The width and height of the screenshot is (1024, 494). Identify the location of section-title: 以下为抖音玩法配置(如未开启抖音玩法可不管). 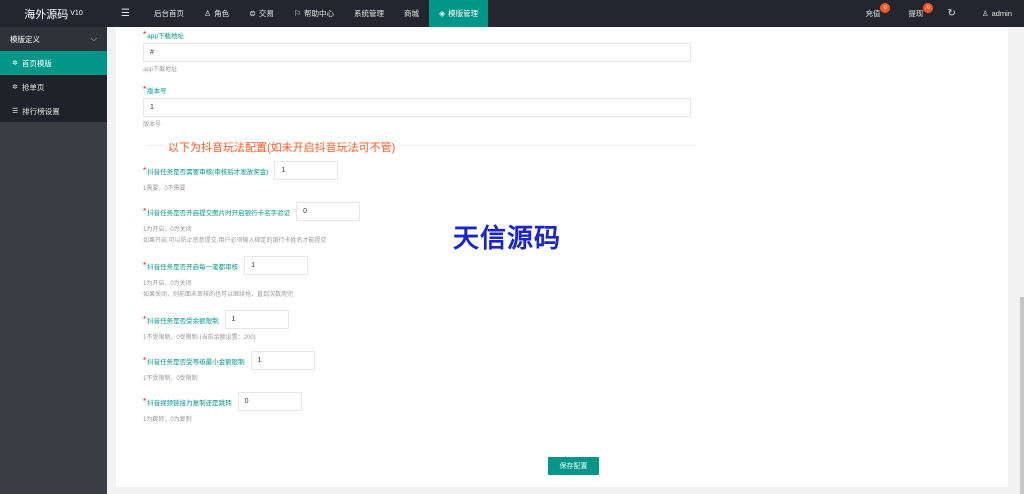
(282, 147).